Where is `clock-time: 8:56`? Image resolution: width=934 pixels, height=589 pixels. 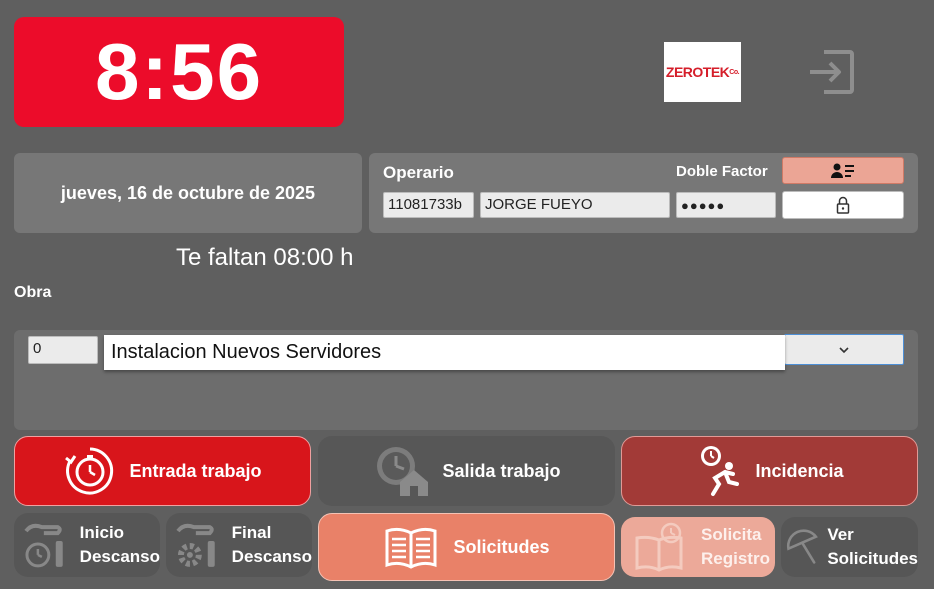 clock-time: 8:56 is located at coordinates (179, 71).